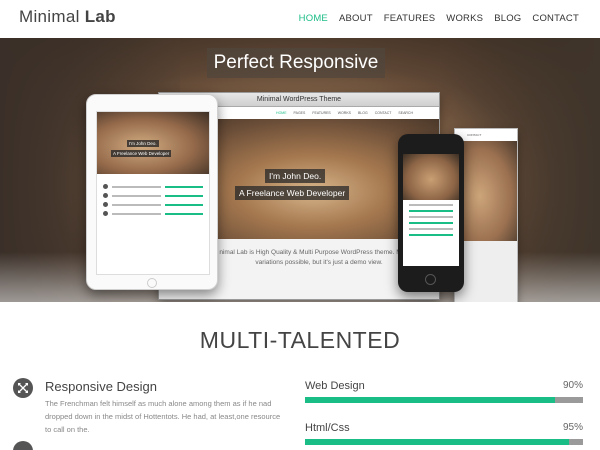  I want to click on nav-item-contact: CONTACT, so click(555, 18).